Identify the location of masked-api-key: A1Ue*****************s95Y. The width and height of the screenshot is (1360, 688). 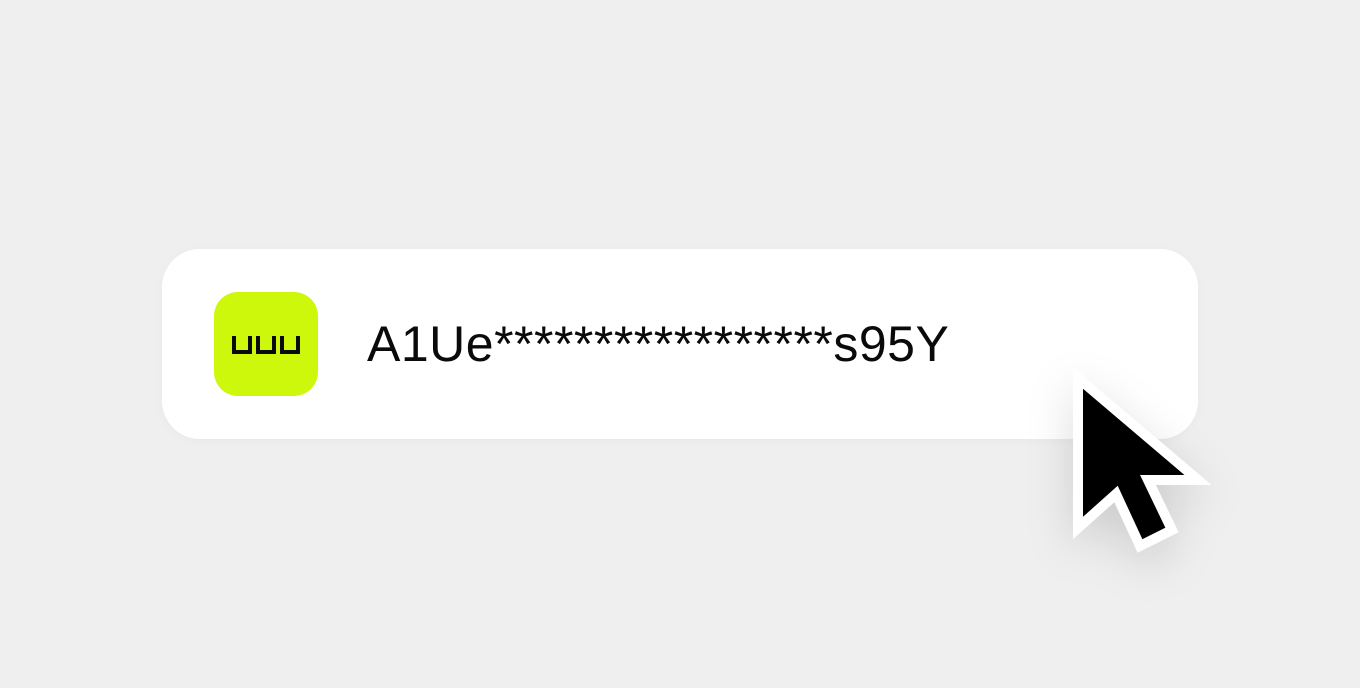
(658, 344).